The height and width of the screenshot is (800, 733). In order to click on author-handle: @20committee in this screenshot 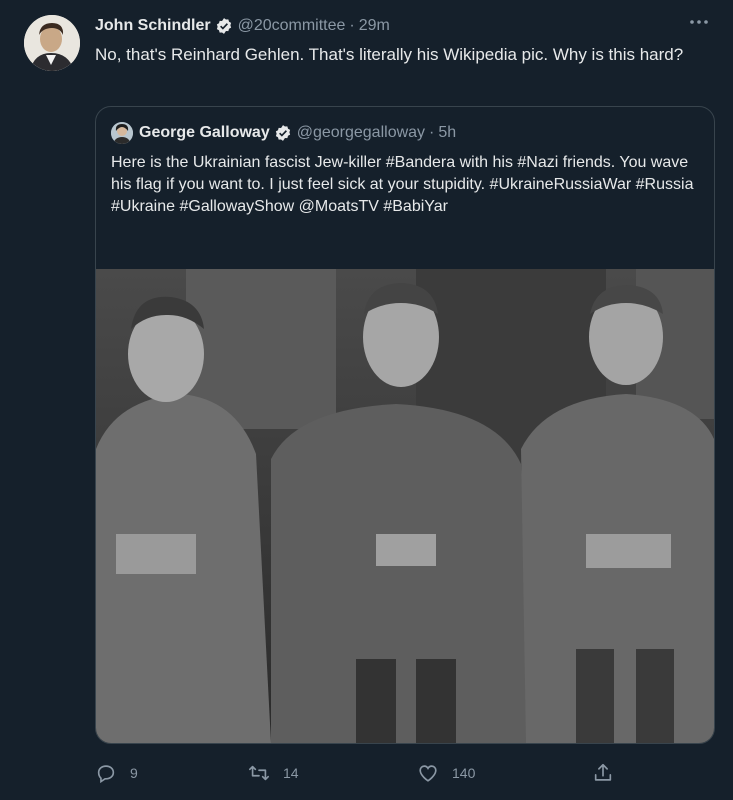, I will do `click(292, 26)`.